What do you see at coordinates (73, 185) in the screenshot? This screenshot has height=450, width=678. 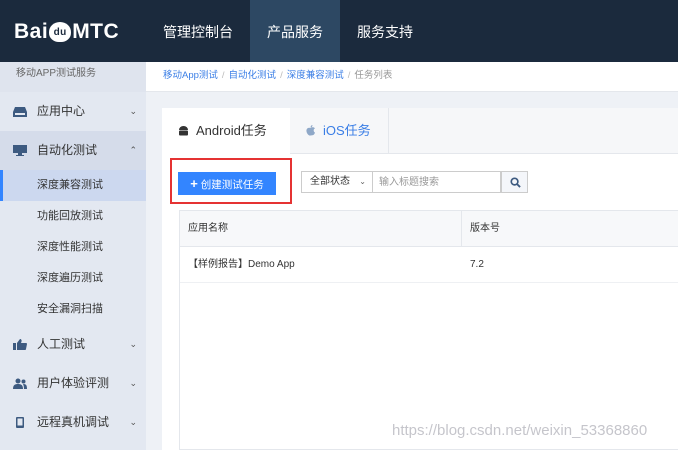 I see `sidebar-subitem-compat-test: 深度兼容测试` at bounding box center [73, 185].